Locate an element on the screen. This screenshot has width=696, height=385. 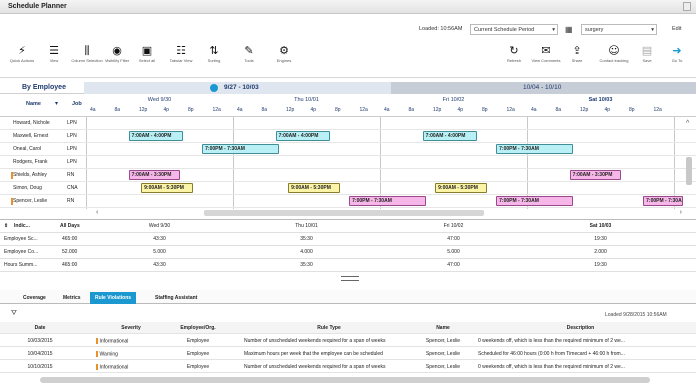
hour-tick-label: 4a is located at coordinates (240, 110).